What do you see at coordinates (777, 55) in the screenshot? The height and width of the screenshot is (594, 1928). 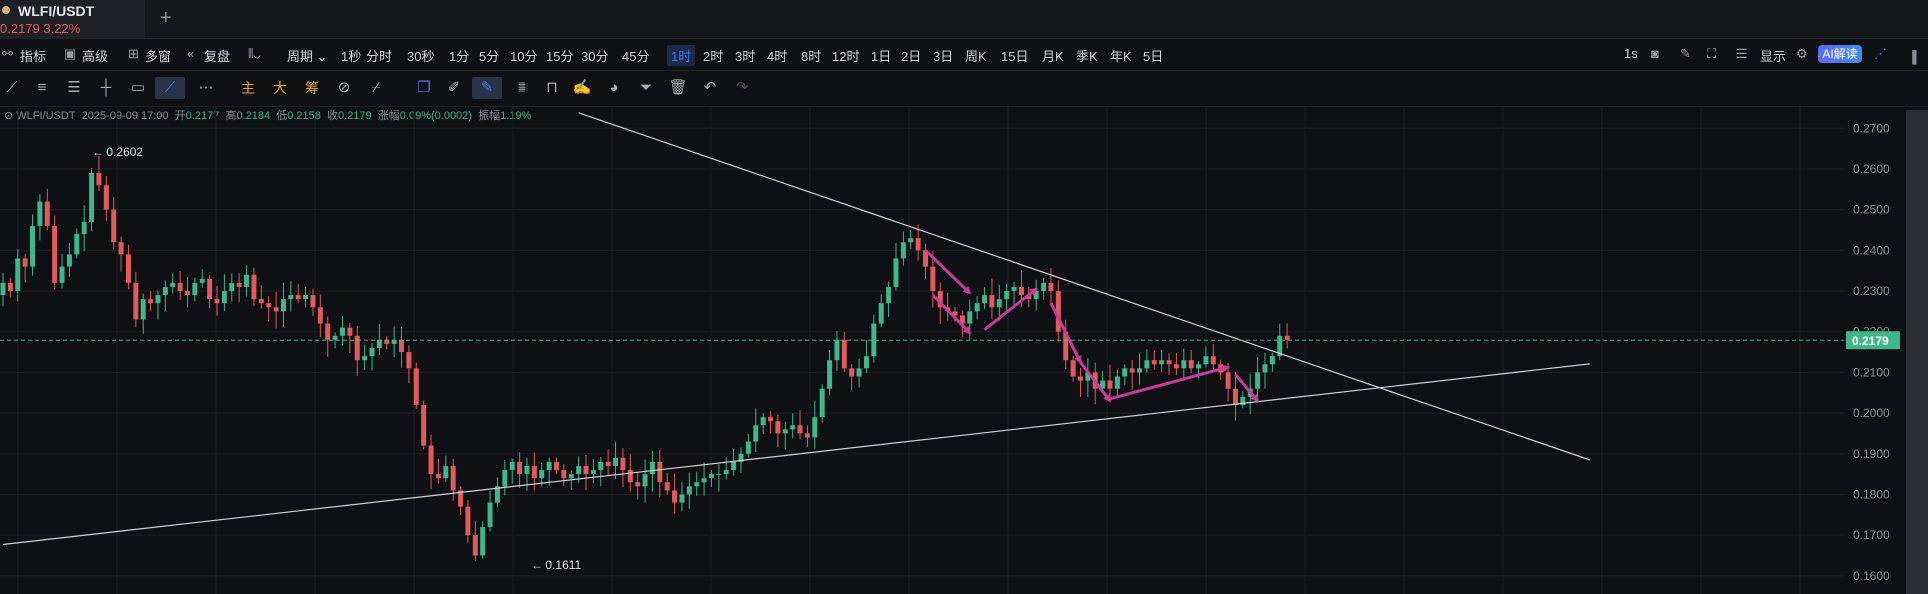 I see `interval-12: 4时` at bounding box center [777, 55].